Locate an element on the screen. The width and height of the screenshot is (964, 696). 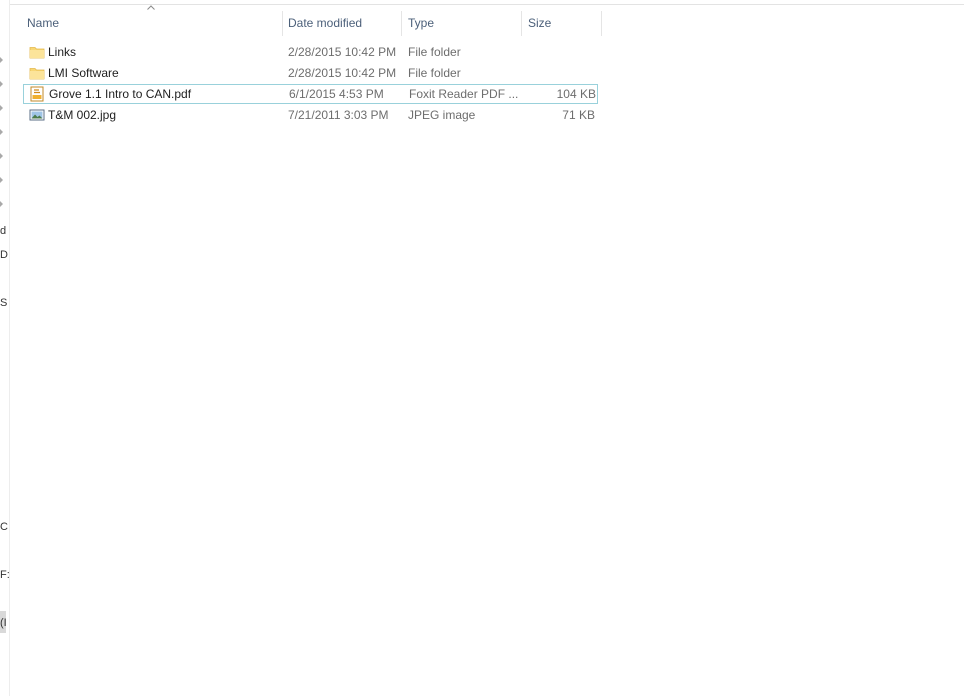
file-type: JPEG image is located at coordinates (442, 115).